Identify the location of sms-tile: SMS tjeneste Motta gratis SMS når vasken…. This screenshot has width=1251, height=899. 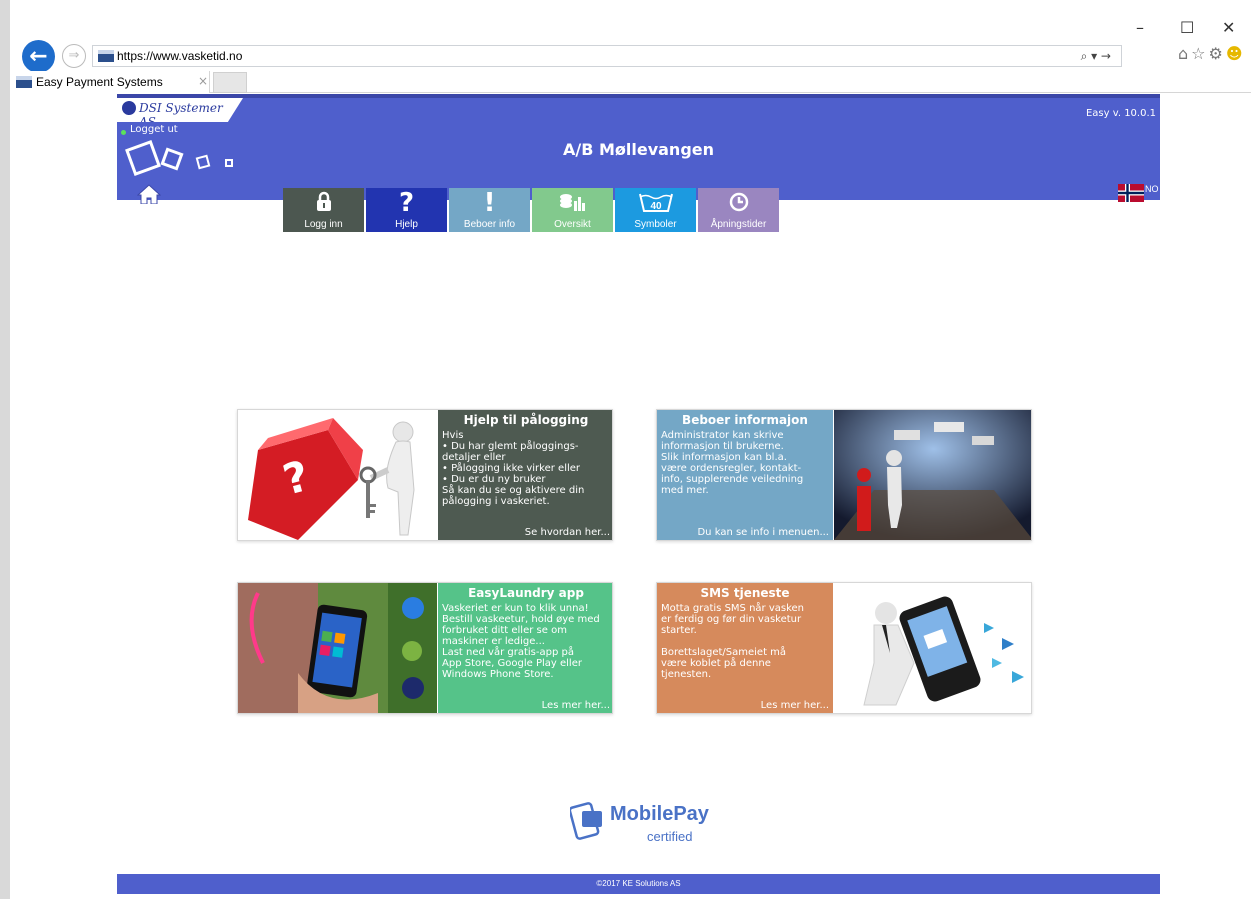
(844, 648).